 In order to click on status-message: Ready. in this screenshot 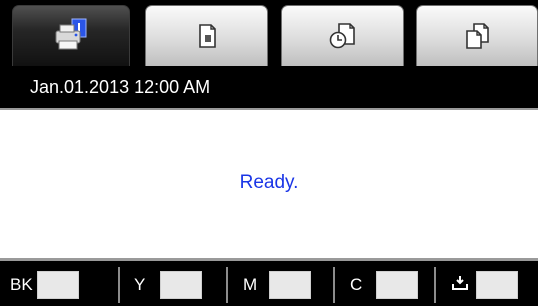, I will do `click(269, 182)`.